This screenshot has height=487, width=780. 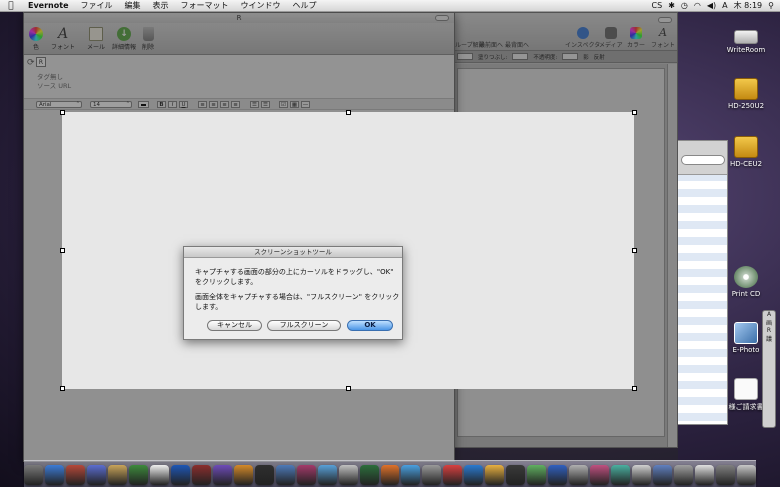 I want to click on right-tray-label: A 画 R 議, so click(x=768, y=327).